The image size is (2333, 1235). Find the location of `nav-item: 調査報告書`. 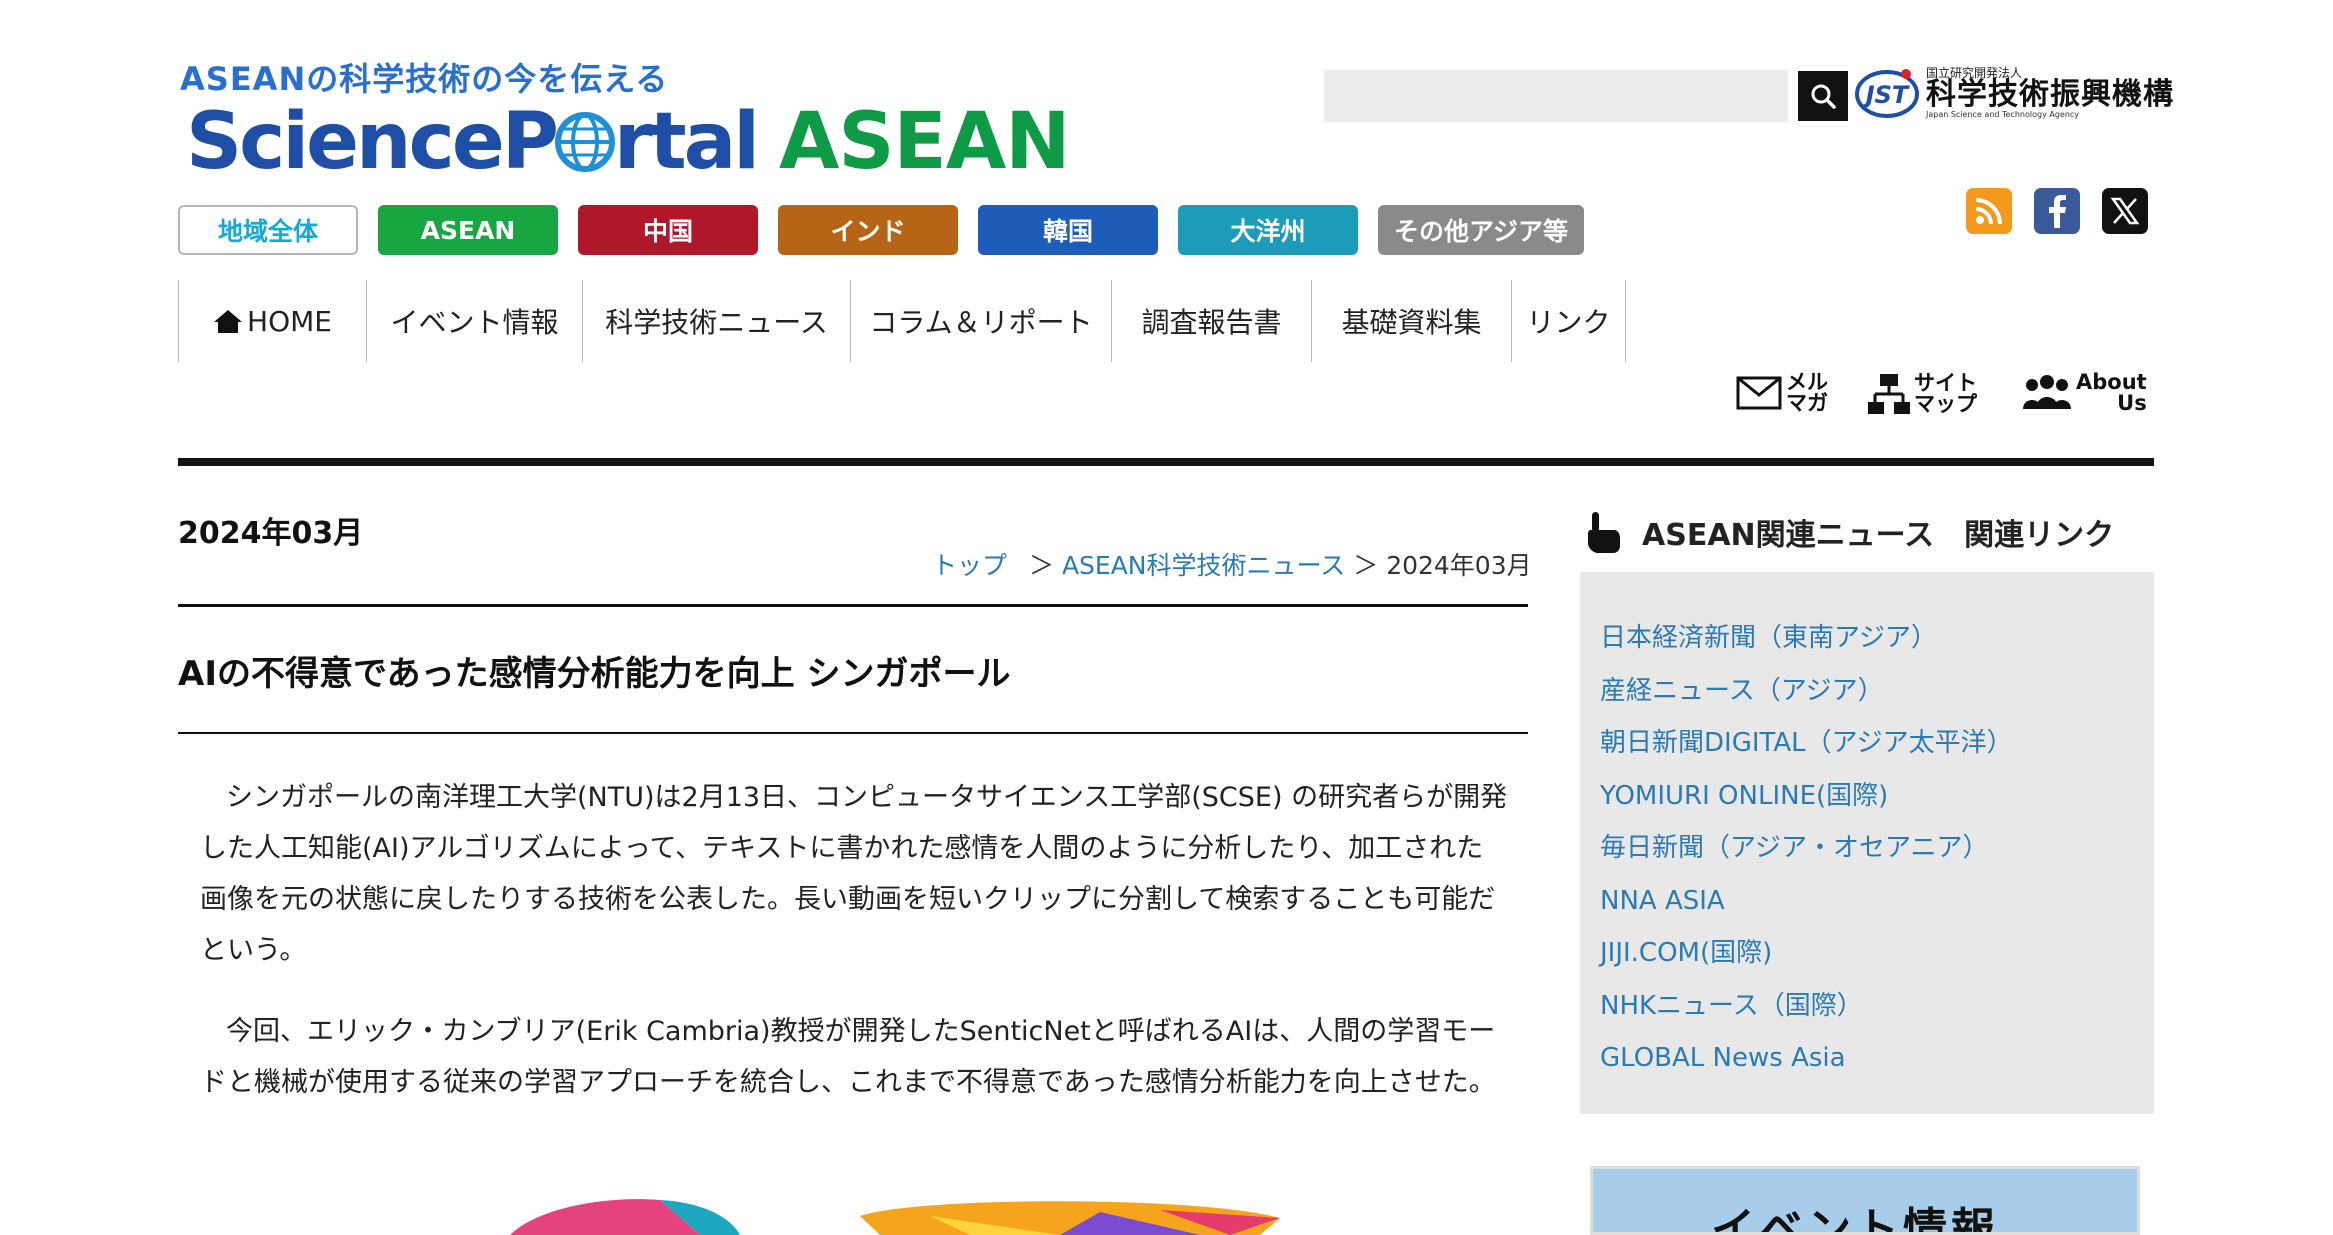

nav-item: 調査報告書 is located at coordinates (1212, 321).